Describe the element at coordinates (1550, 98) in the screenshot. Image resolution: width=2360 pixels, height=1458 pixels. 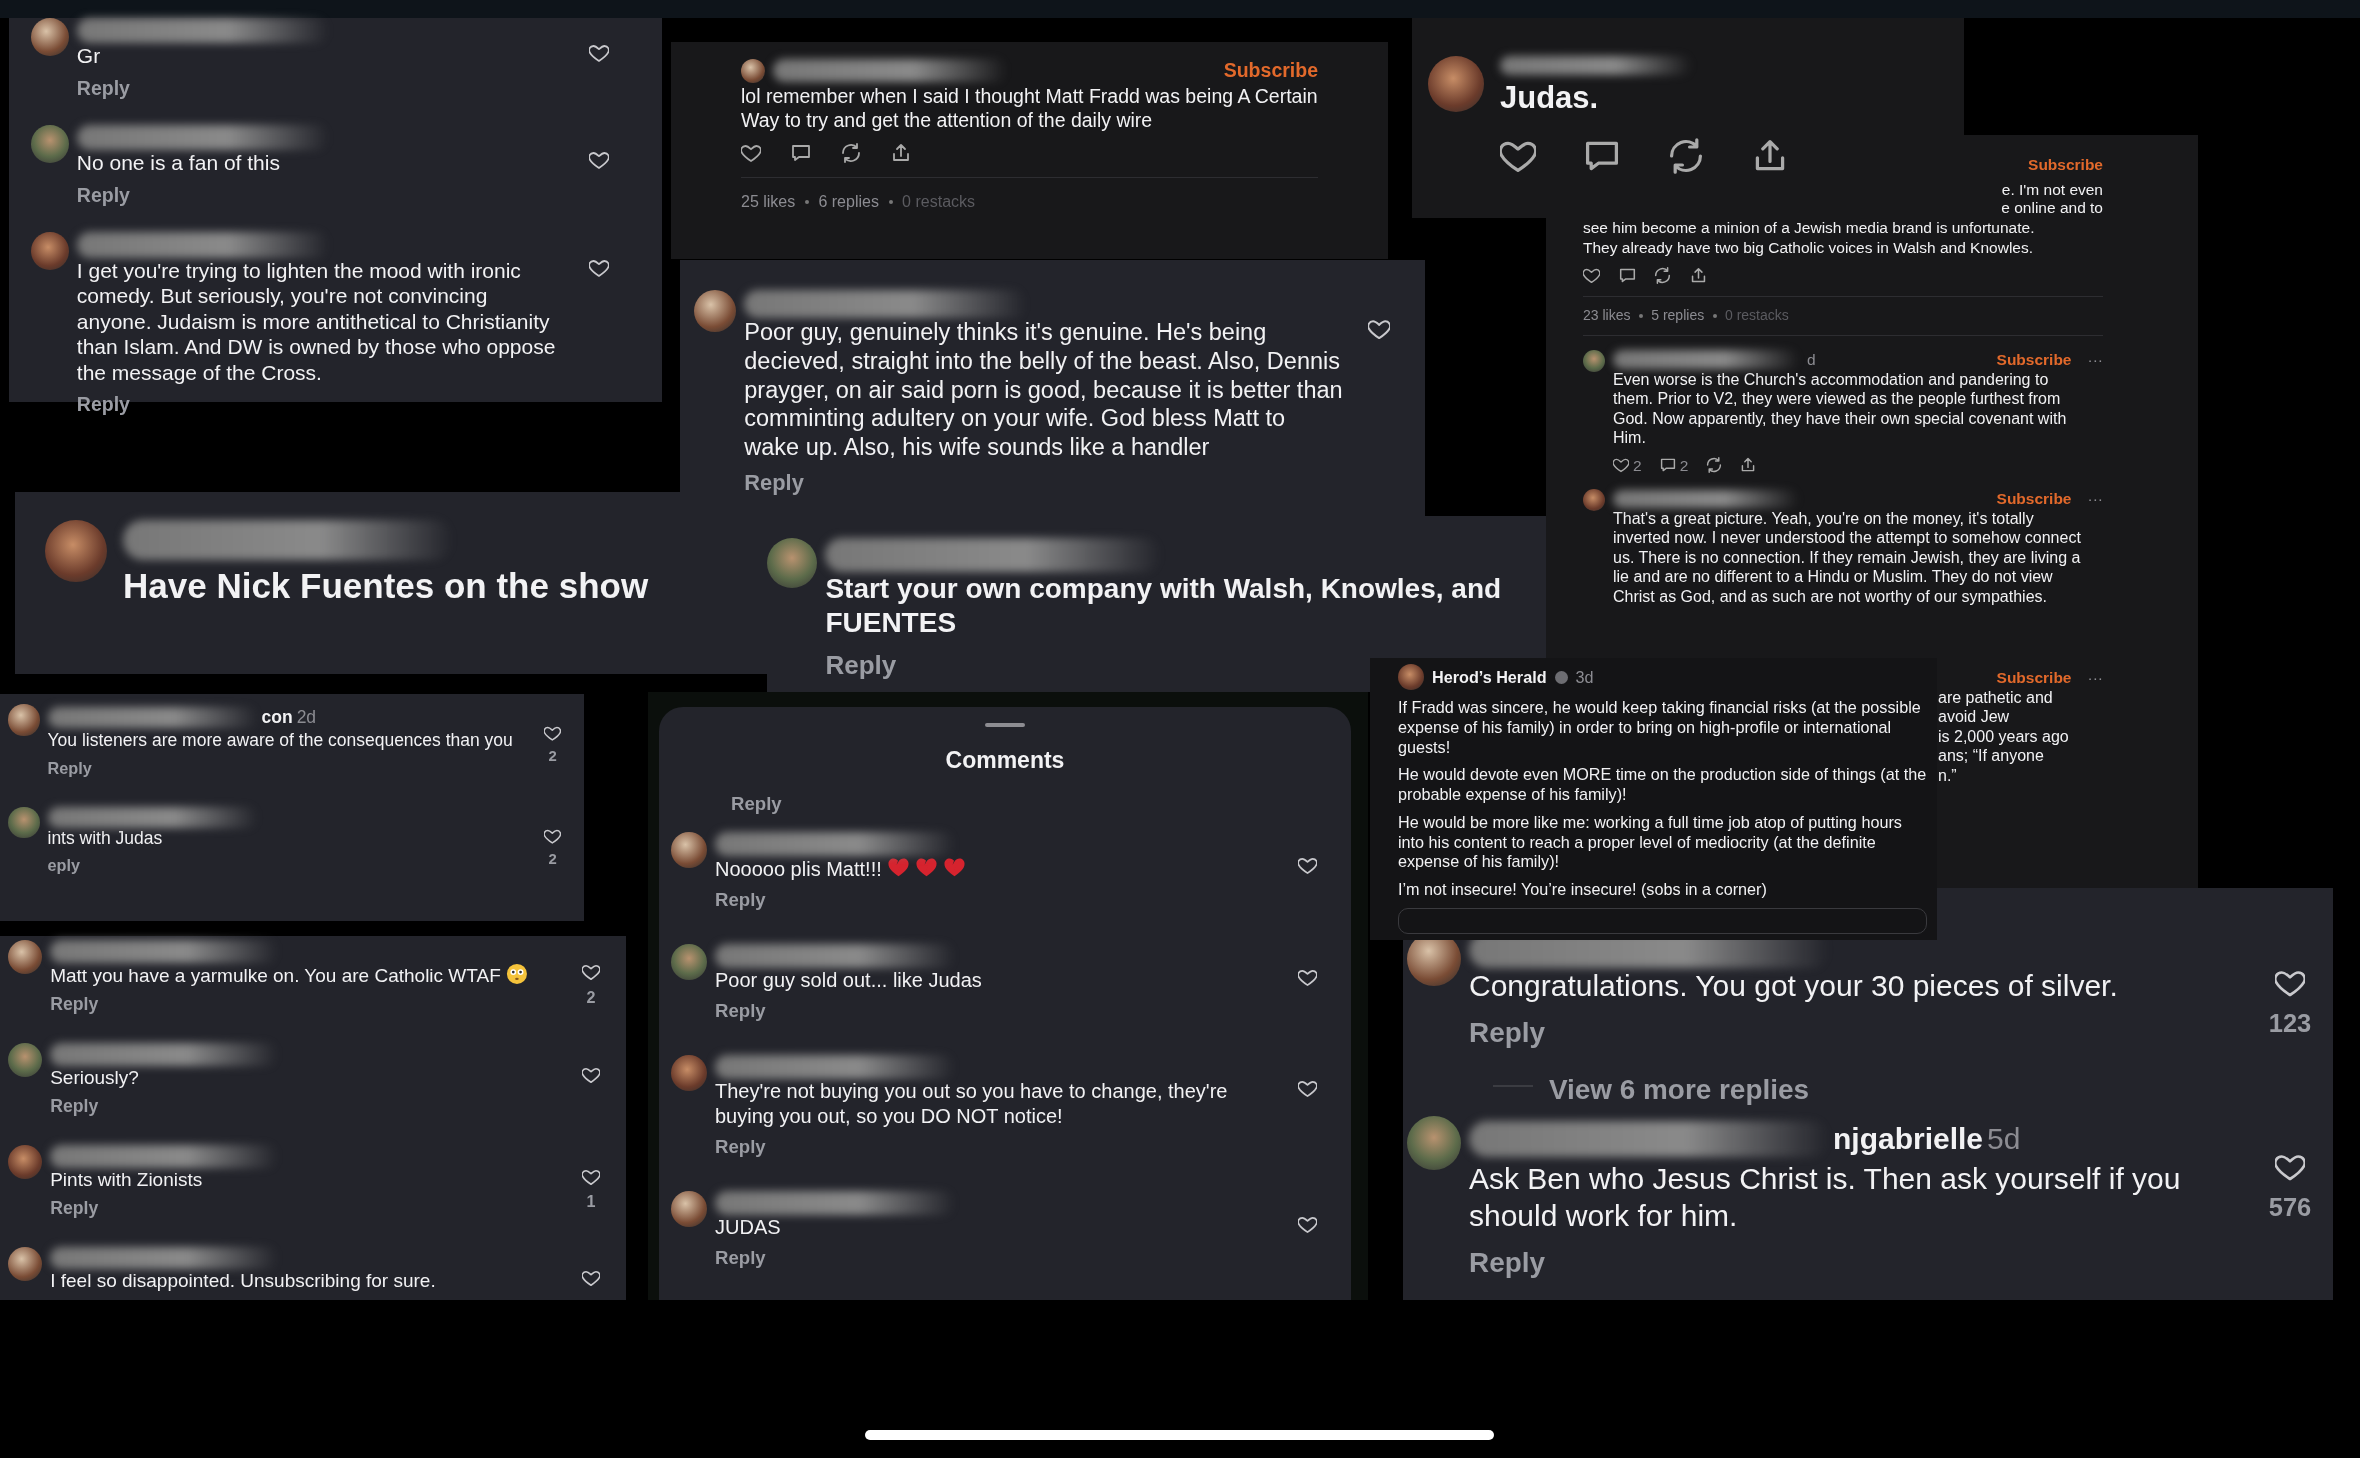
I see `post-text: Judas.` at that location.